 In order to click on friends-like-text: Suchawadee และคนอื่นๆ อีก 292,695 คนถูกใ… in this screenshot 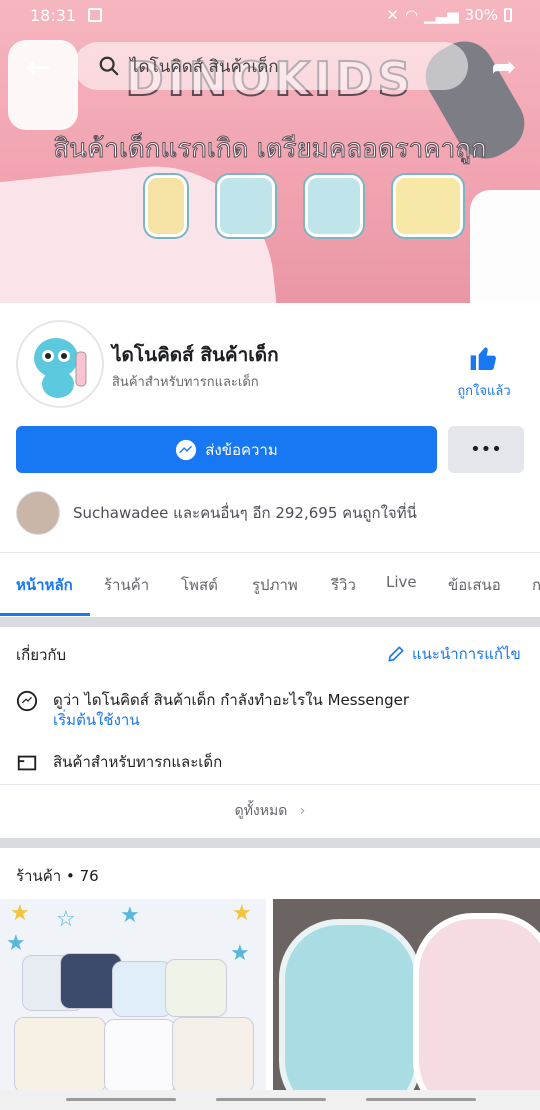, I will do `click(245, 513)`.